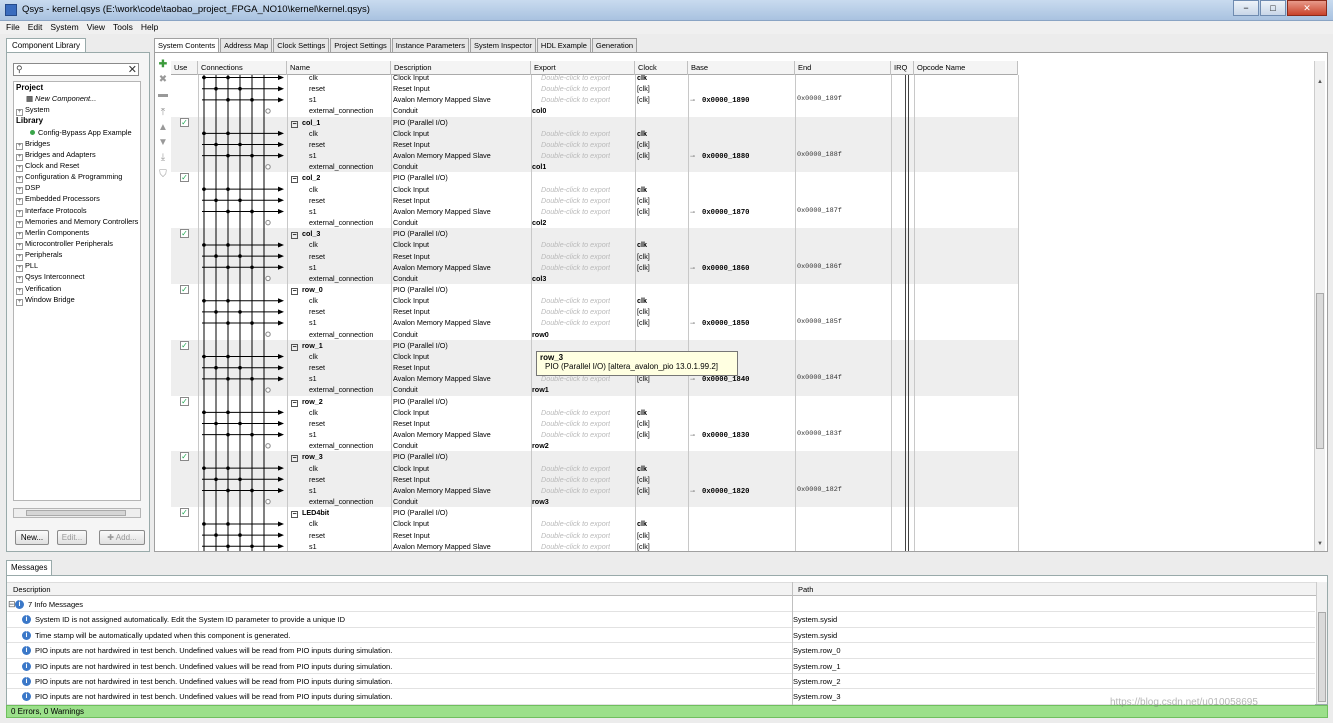  I want to click on component-name: − row_3, so click(307, 457).